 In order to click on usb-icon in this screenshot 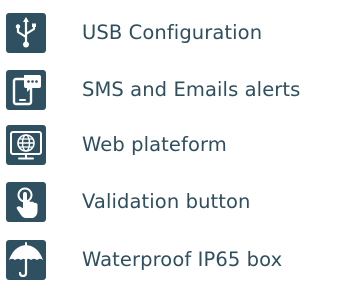, I will do `click(26, 33)`.